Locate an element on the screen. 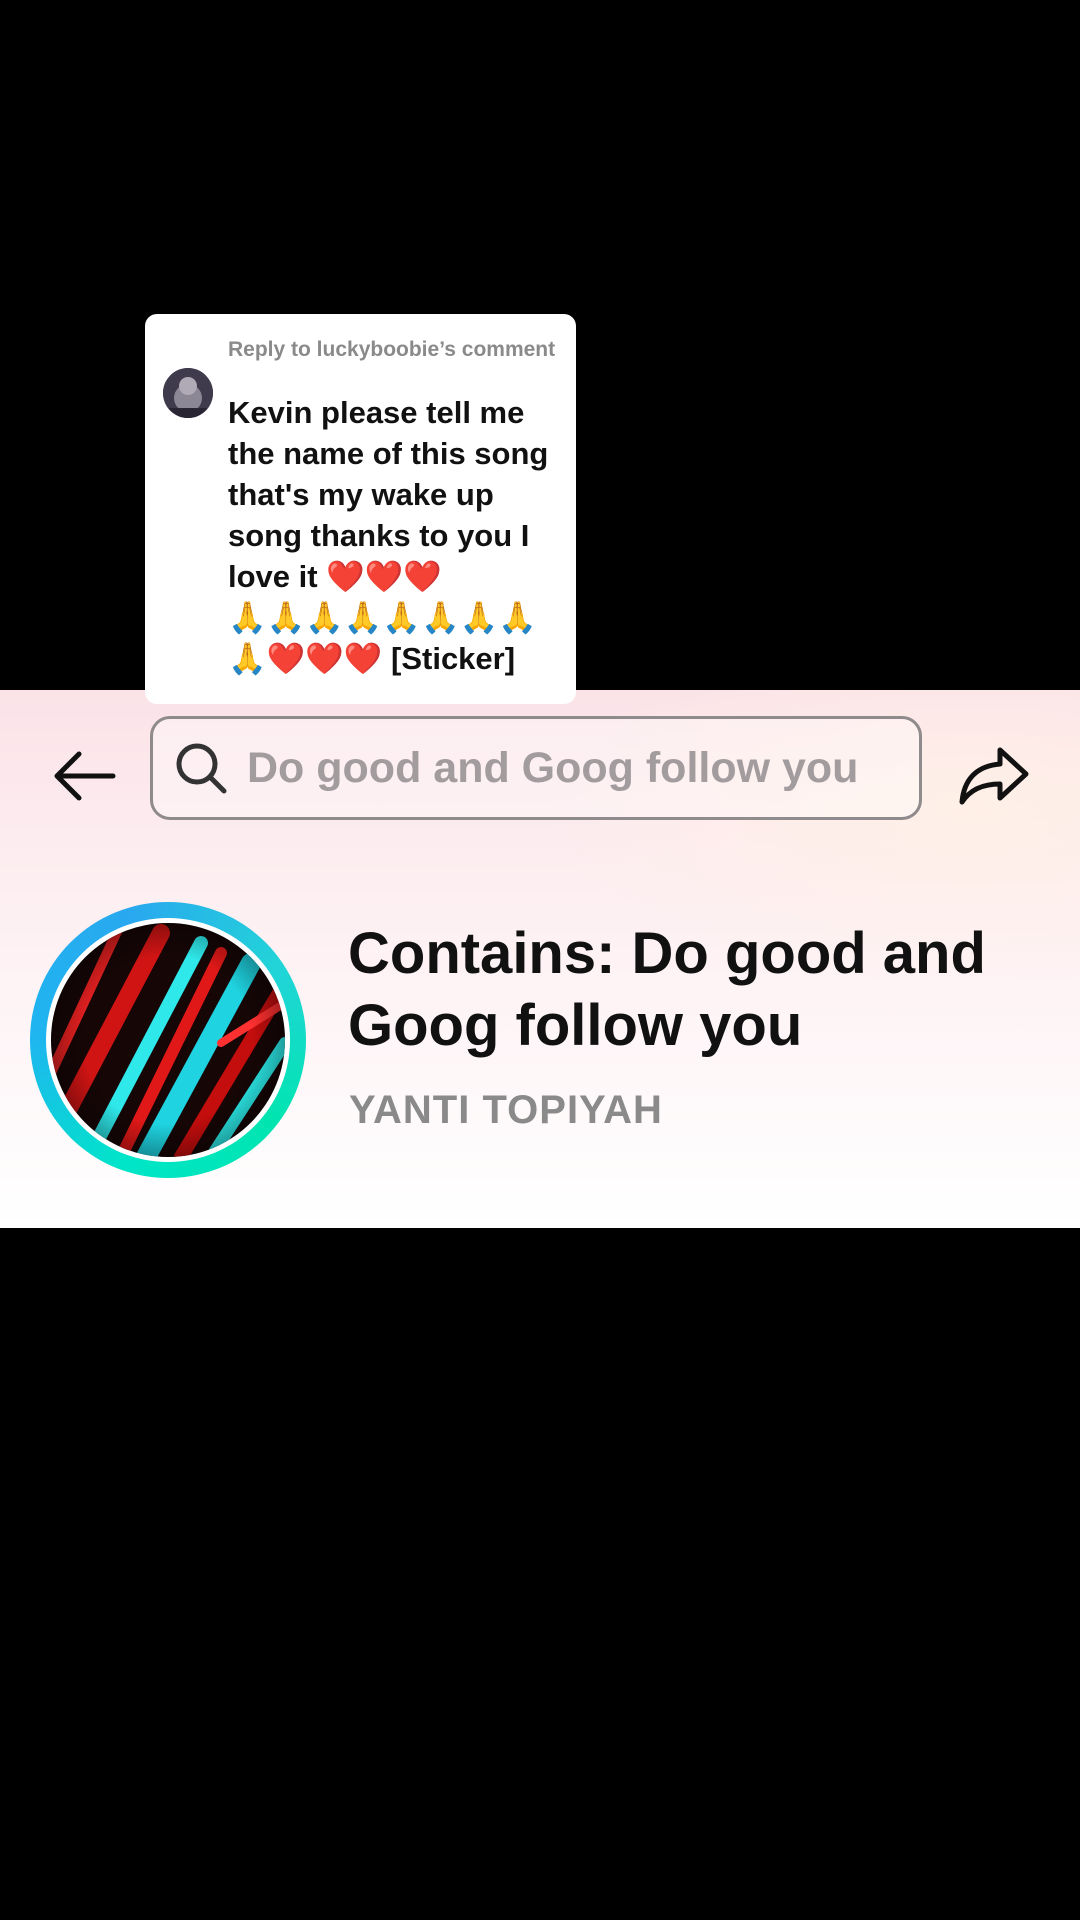 The height and width of the screenshot is (1920, 1080). search-input: Do good and Goog follow you is located at coordinates (536, 768).